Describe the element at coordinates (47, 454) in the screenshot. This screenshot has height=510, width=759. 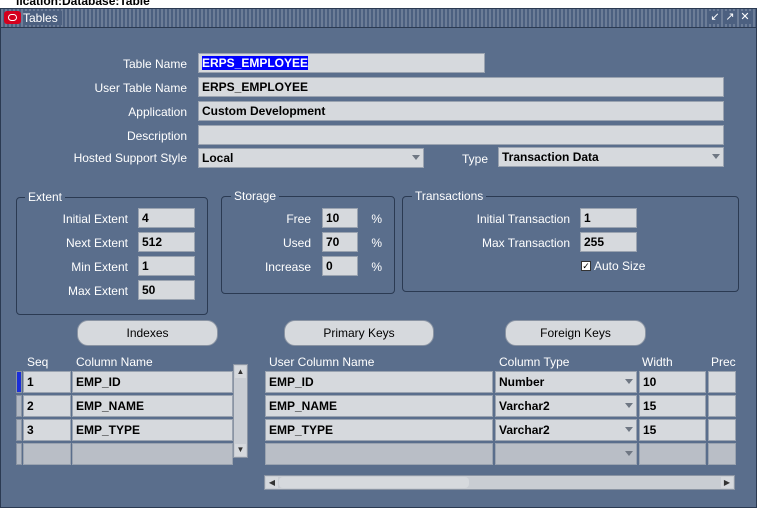
I see `cell-seq-empty` at that location.